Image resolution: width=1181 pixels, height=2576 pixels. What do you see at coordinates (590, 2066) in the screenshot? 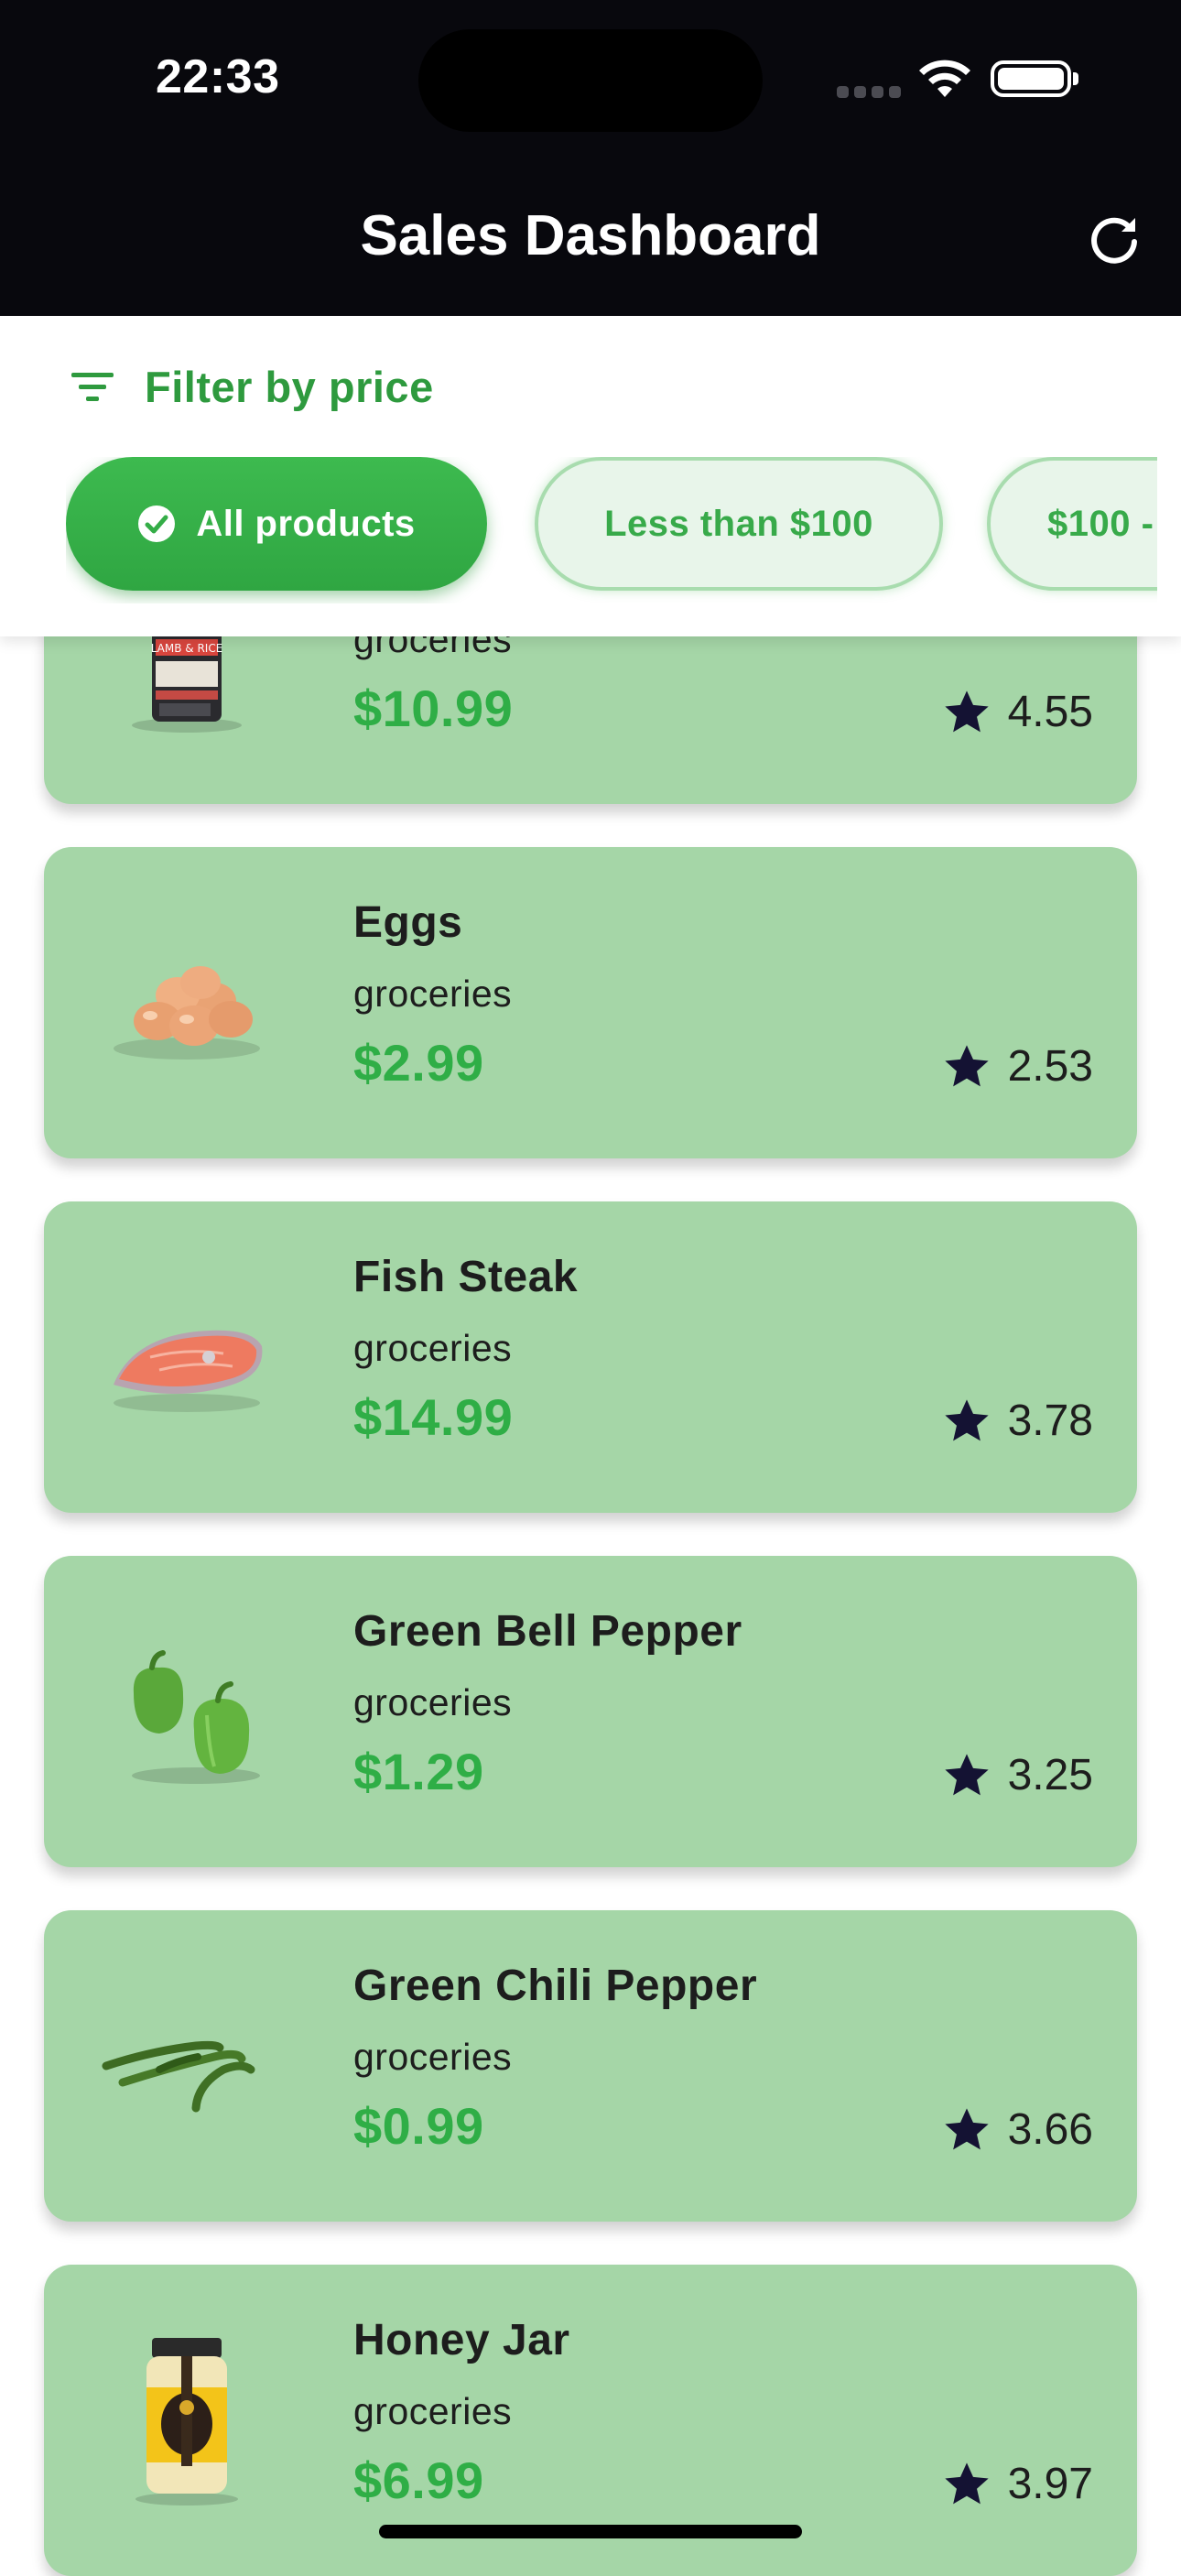
I see `product-card: Green Chili Pepper groceries $0.99 3.66` at bounding box center [590, 2066].